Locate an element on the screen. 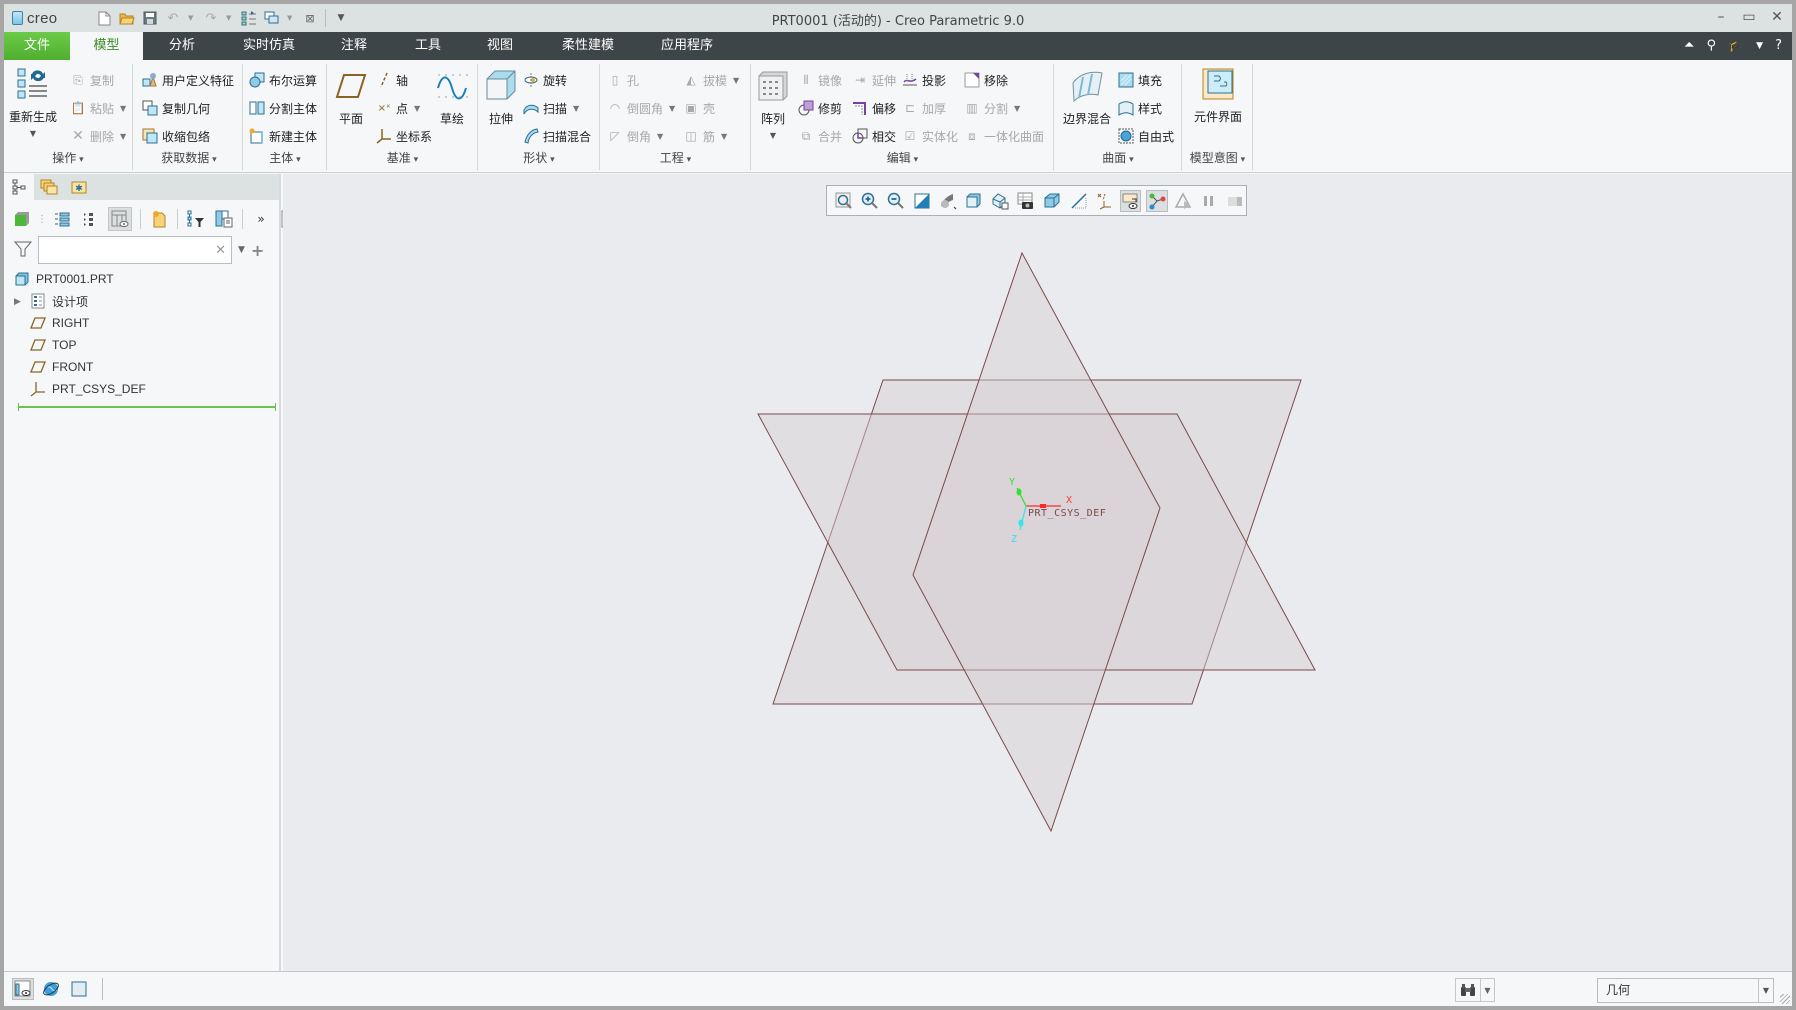  pattern-button: 阵列 ▼ is located at coordinates (773, 104).